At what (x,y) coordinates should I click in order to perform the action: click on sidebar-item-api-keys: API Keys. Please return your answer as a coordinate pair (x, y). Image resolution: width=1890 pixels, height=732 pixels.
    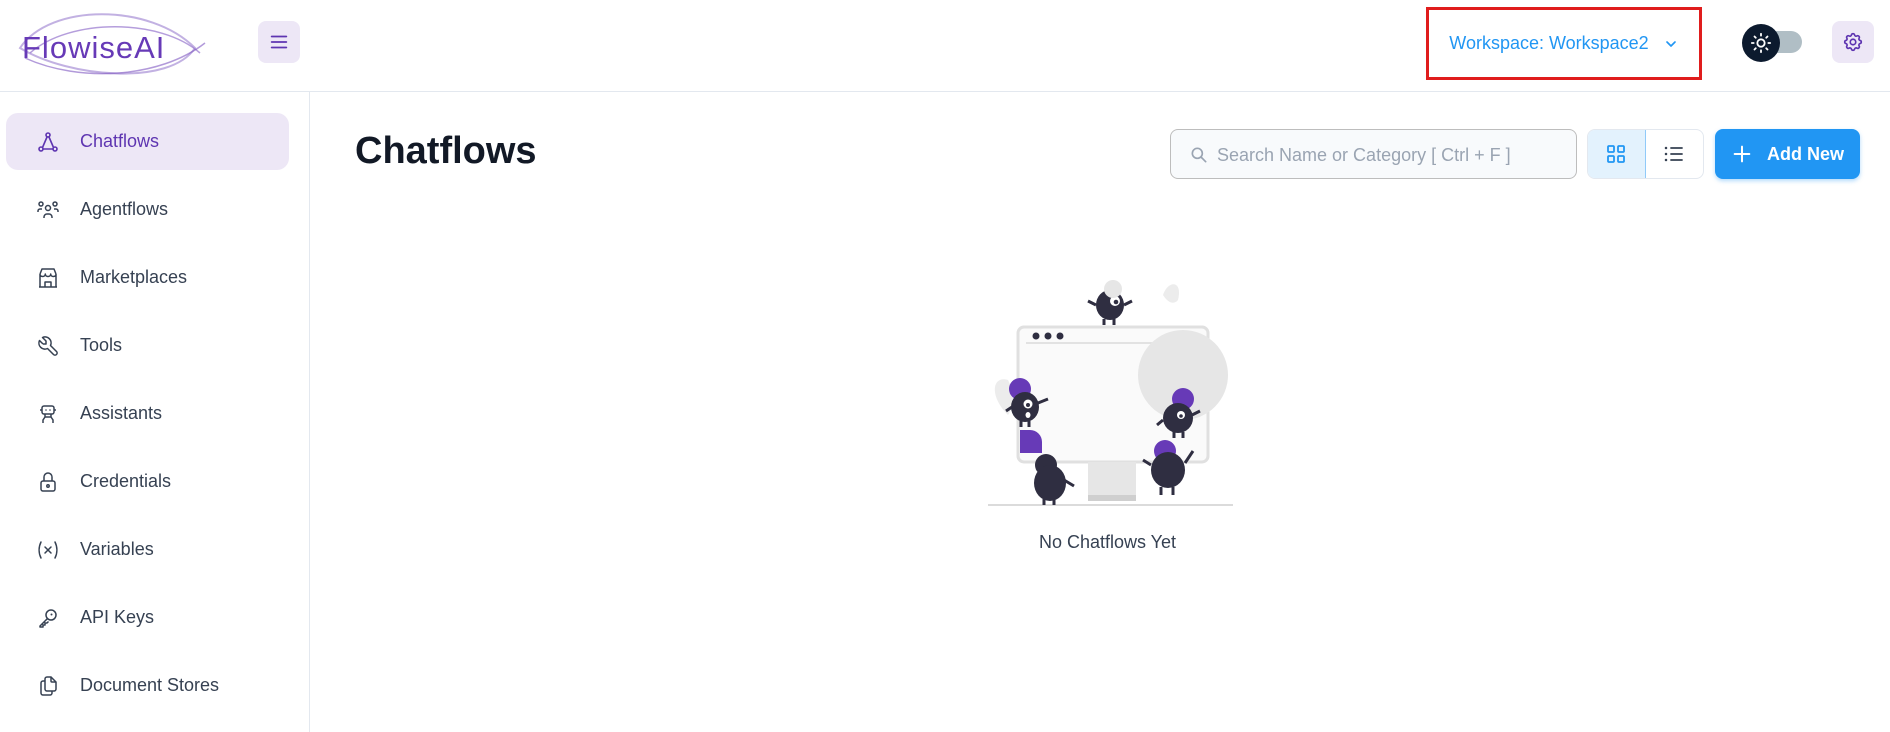
    Looking at the image, I should click on (147, 617).